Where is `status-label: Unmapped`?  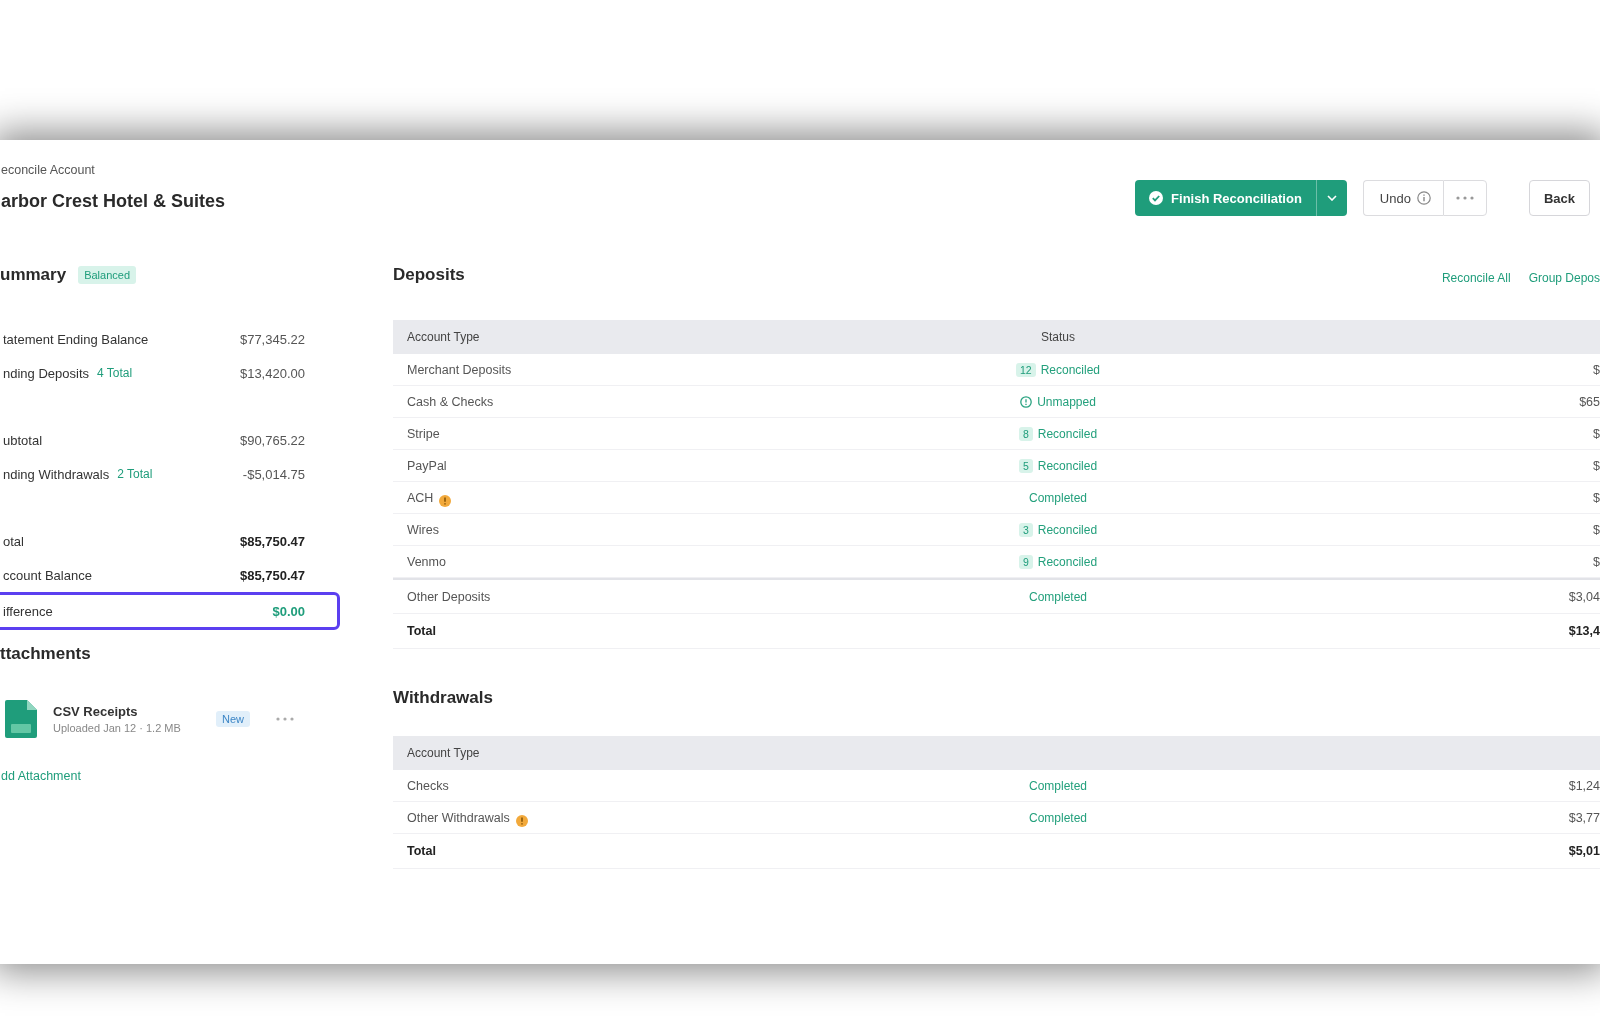 status-label: Unmapped is located at coordinates (1066, 401).